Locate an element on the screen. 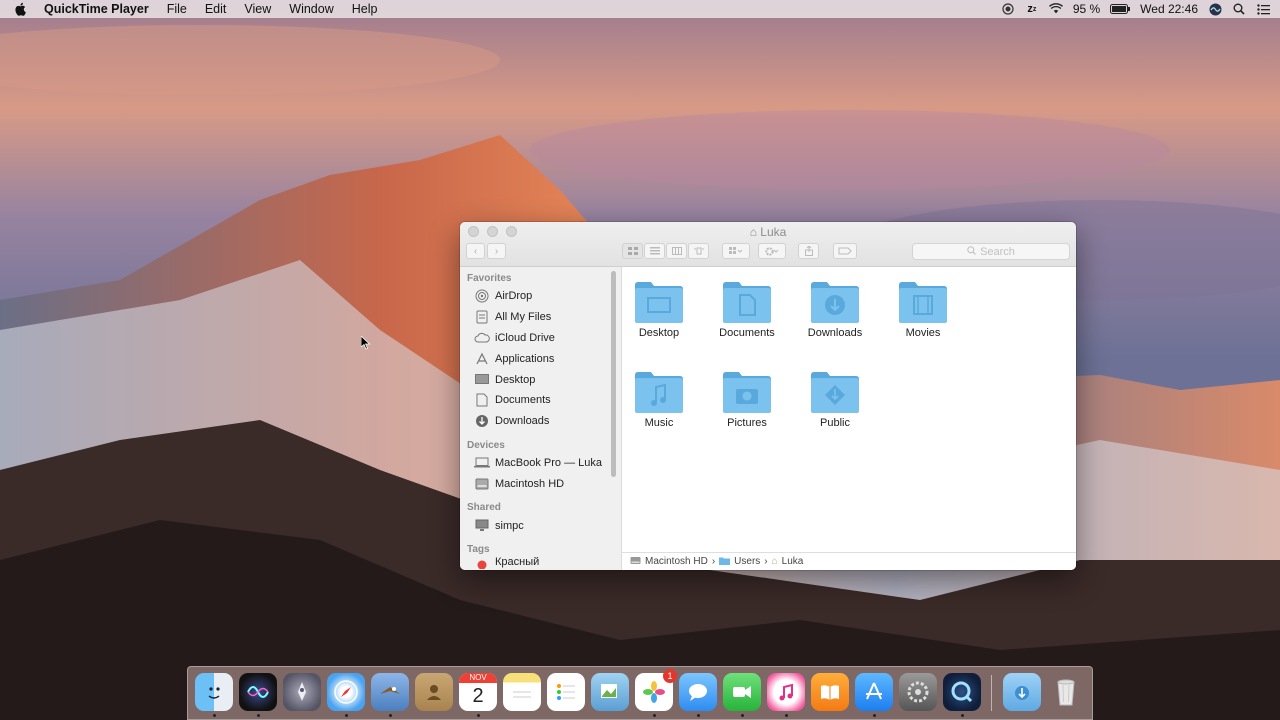 This screenshot has width=1280, height=720. dock-preview-icon is located at coordinates (610, 692).